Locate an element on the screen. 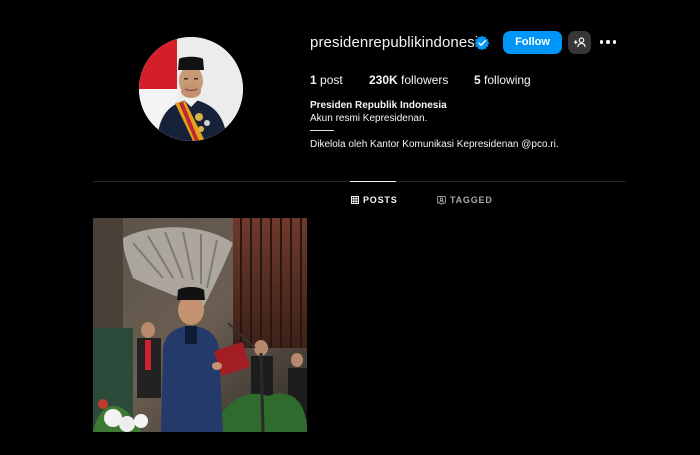 Image resolution: width=700 pixels, height=455 pixels. followers-count: 230K is located at coordinates (383, 80).